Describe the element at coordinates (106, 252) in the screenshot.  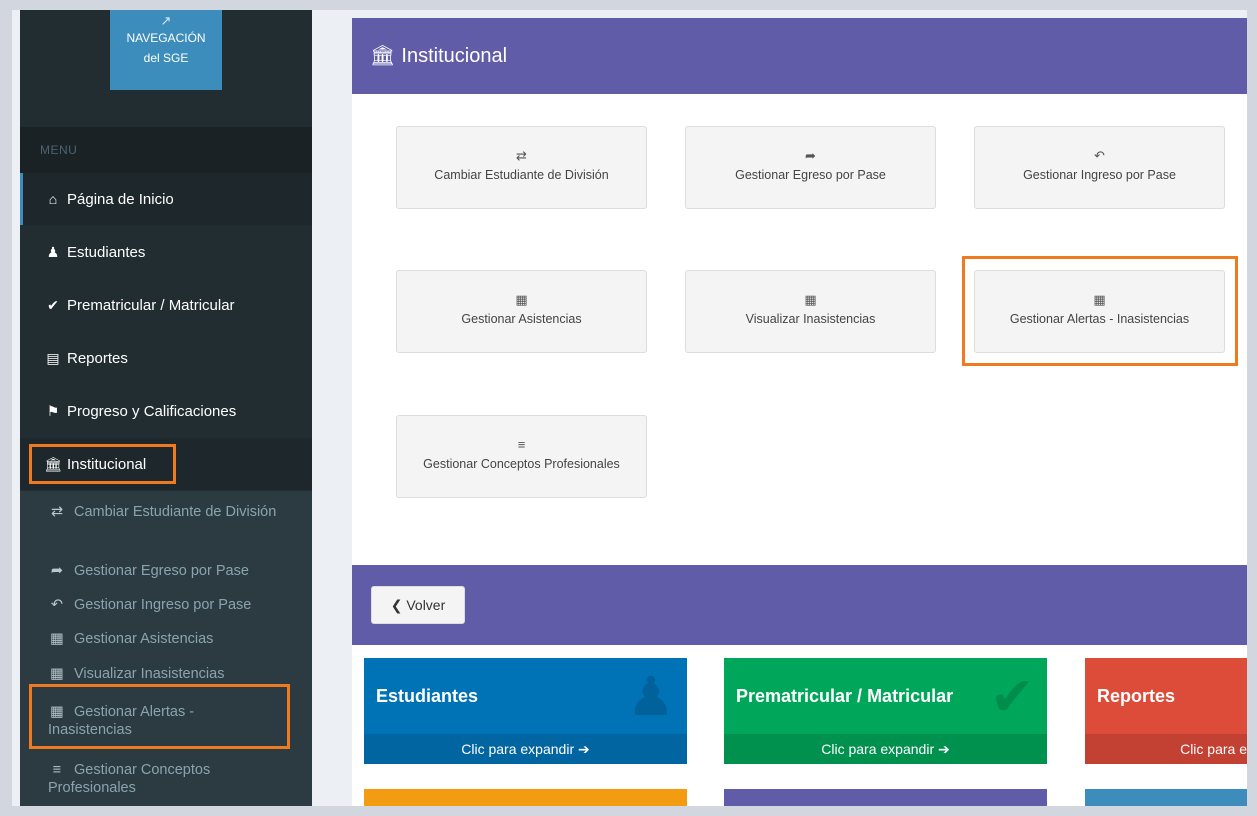
I see `sidebar-item-label: Estudiantes` at that location.